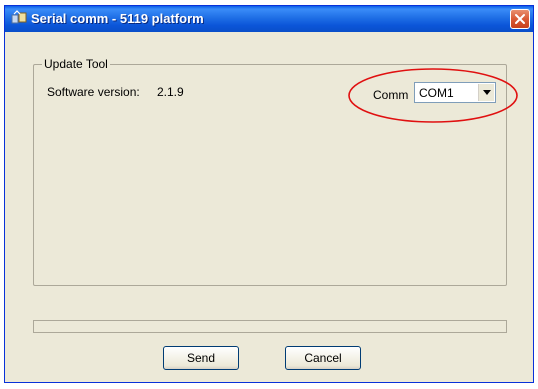  Describe the element at coordinates (436, 93) in the screenshot. I see `comm-port-selected-value: COM1` at that location.